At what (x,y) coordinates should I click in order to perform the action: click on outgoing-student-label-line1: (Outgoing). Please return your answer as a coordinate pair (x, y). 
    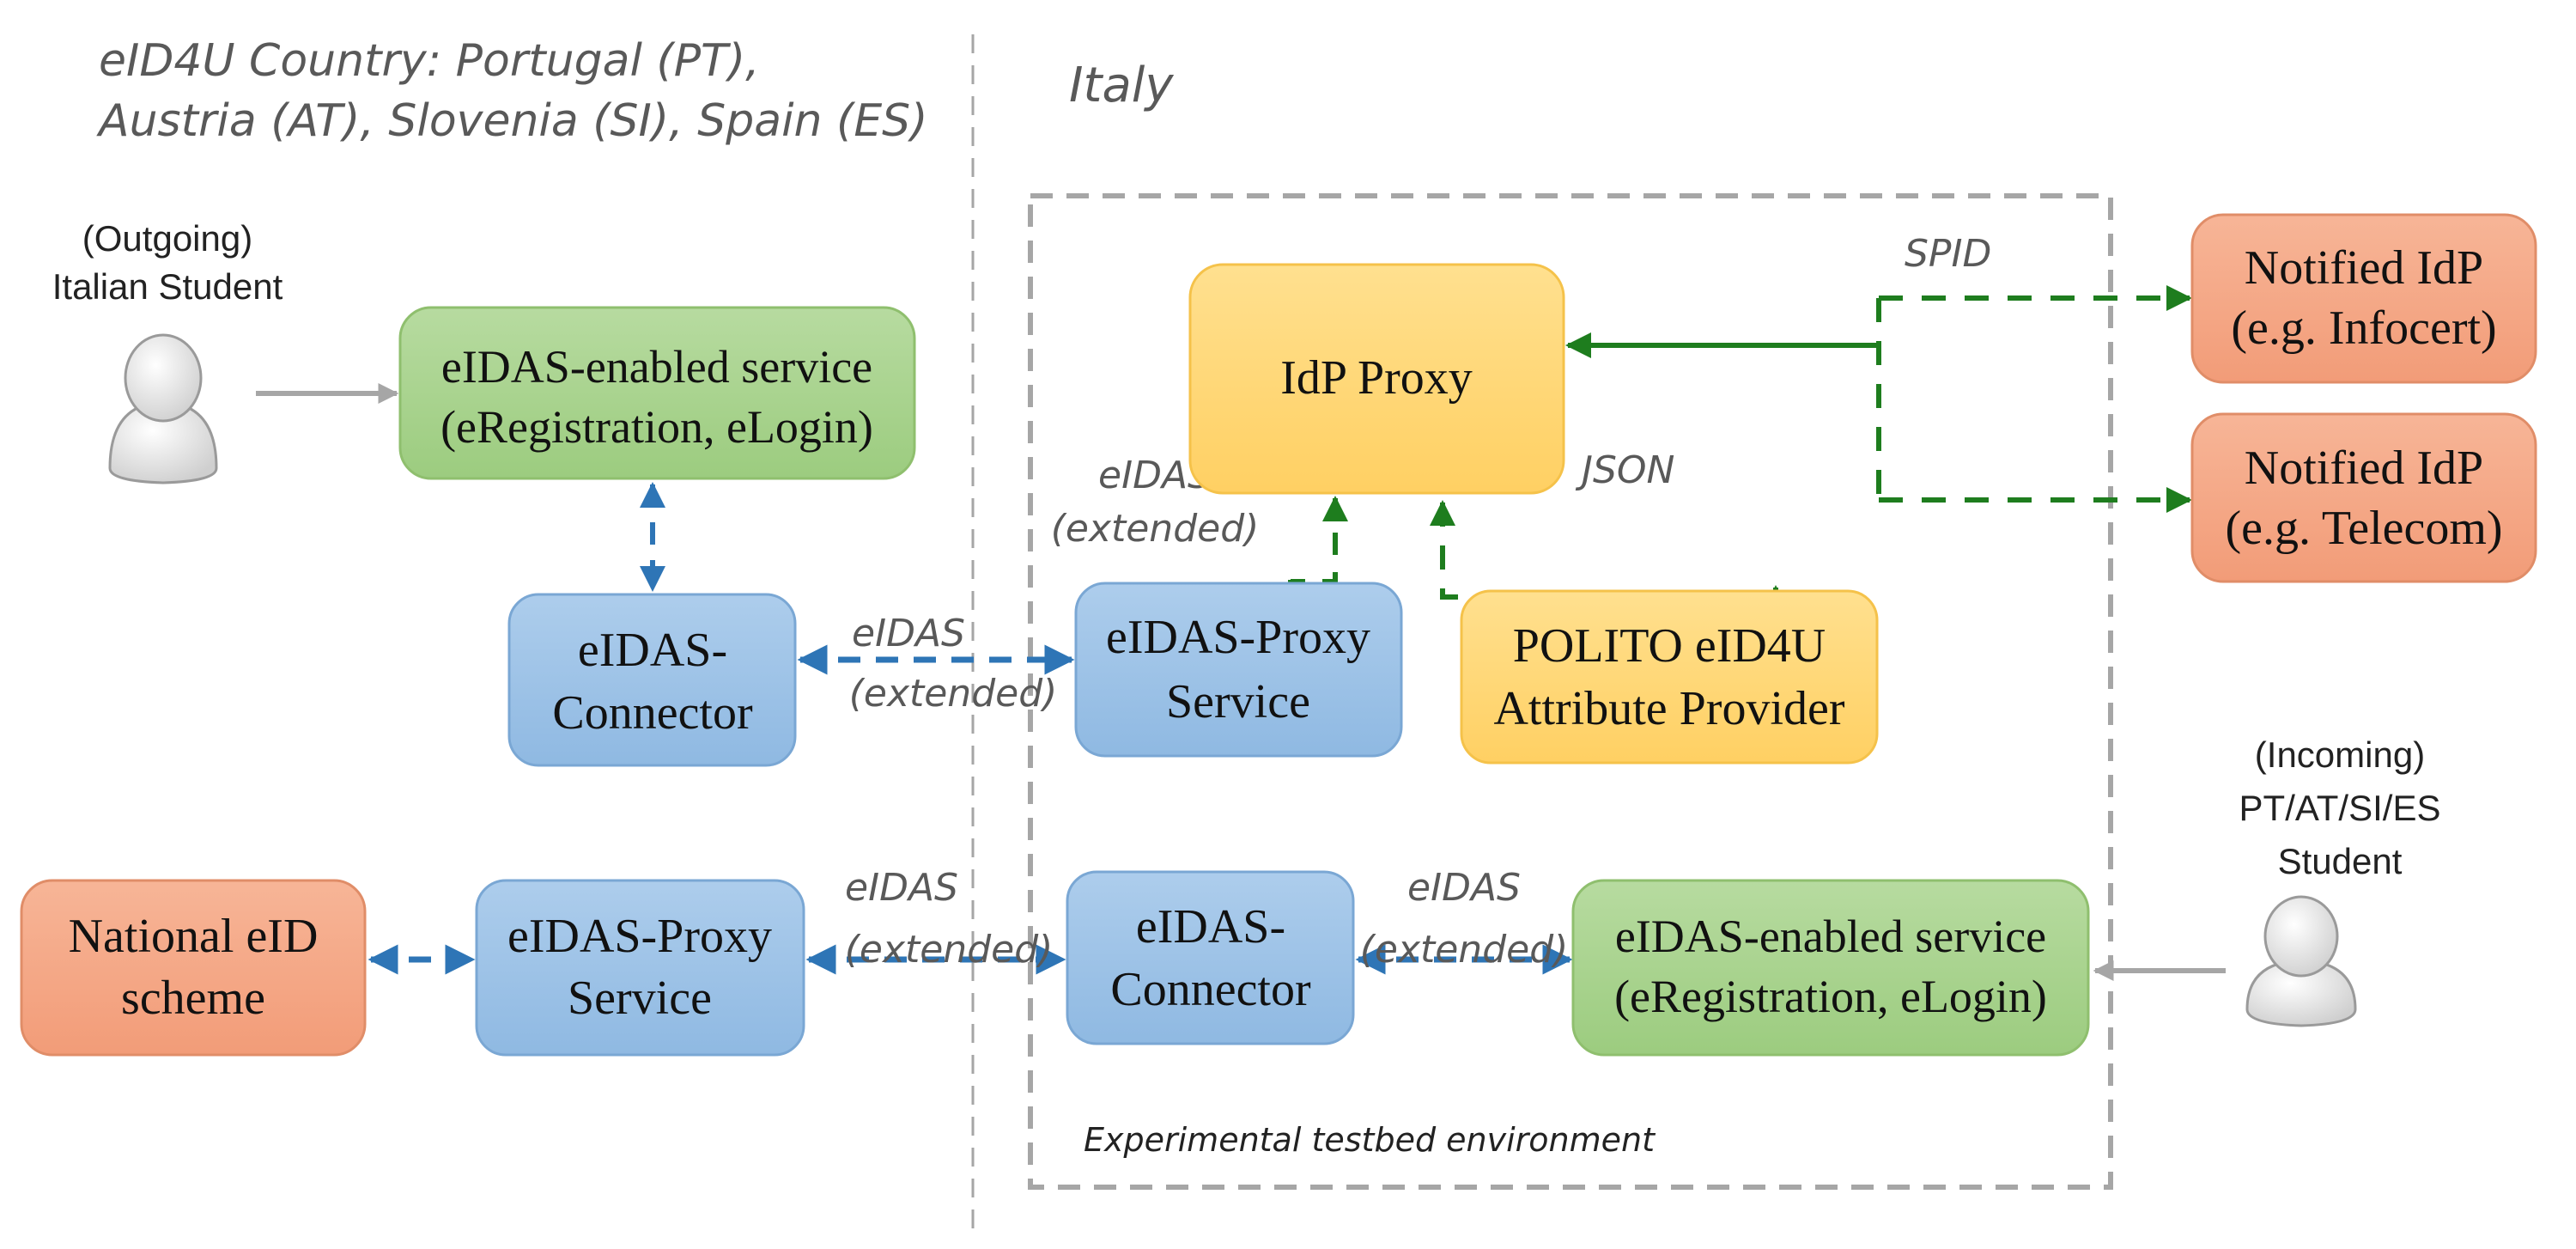
    Looking at the image, I should click on (167, 238).